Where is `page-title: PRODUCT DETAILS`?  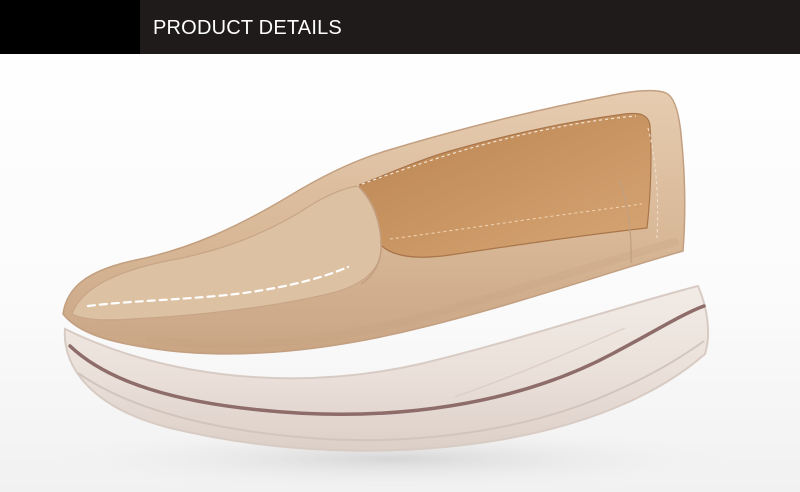 page-title: PRODUCT DETAILS is located at coordinates (247, 28).